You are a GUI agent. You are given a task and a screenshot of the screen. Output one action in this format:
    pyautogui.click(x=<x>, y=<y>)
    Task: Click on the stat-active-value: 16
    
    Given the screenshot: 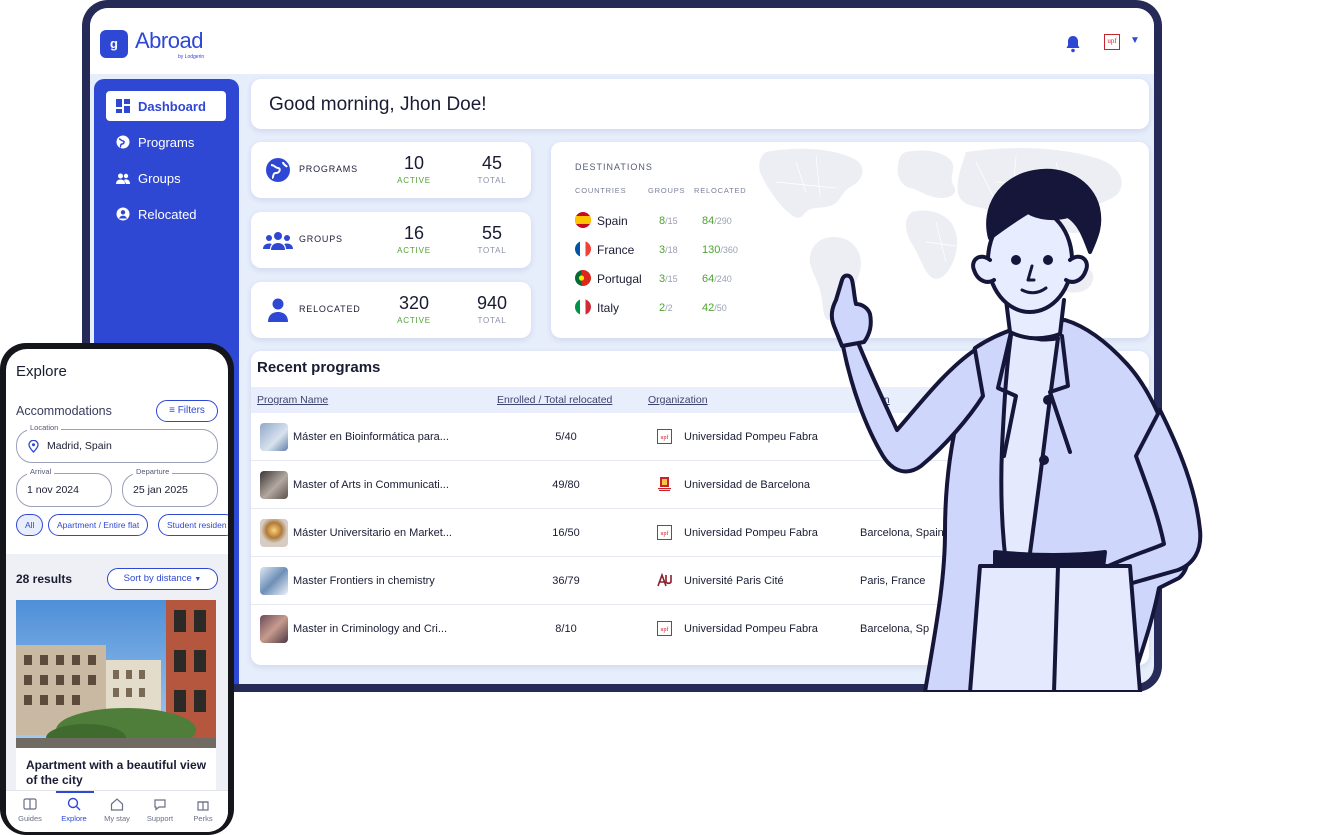 What is the action you would take?
    pyautogui.click(x=414, y=233)
    